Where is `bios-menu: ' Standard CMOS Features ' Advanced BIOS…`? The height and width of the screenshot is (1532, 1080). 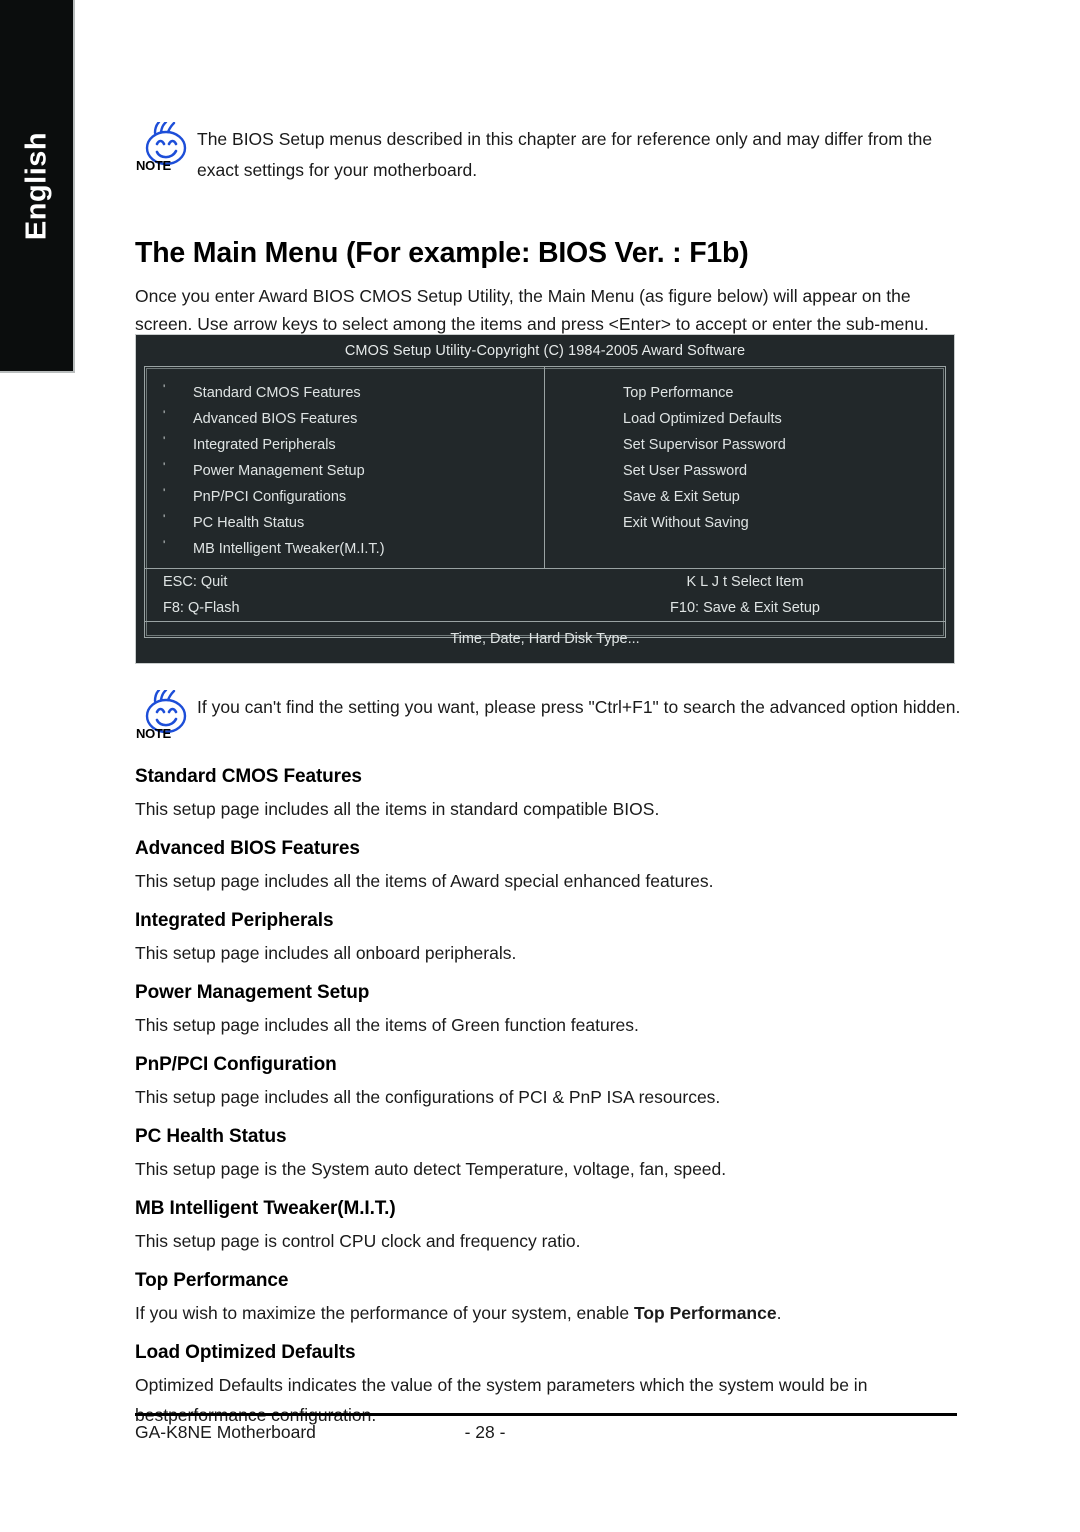
bios-menu: ' Standard CMOS Features ' Advanced BIOS… is located at coordinates (545, 468).